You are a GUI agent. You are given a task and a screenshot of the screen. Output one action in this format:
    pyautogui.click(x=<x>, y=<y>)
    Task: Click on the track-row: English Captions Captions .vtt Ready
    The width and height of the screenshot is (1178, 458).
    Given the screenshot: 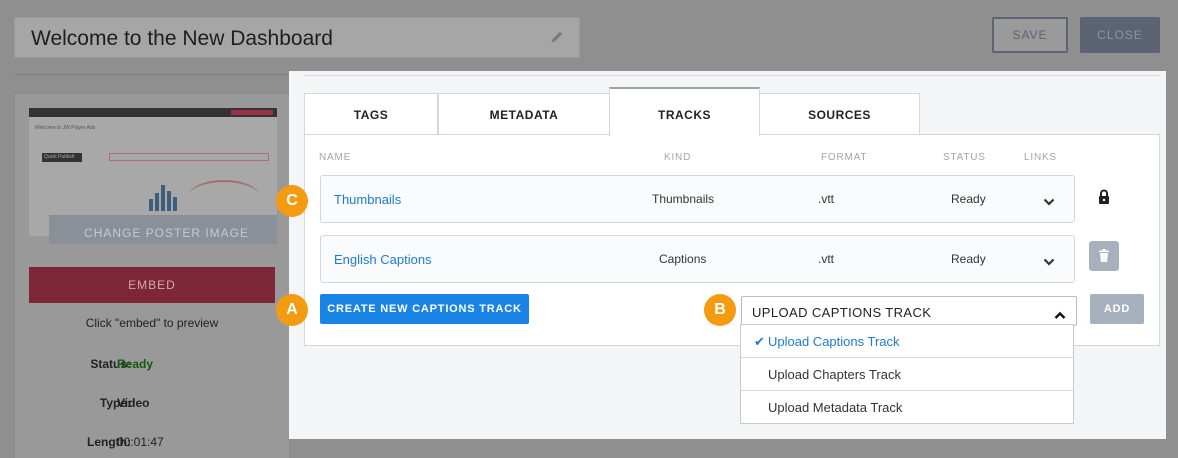 What is the action you would take?
    pyautogui.click(x=697, y=259)
    